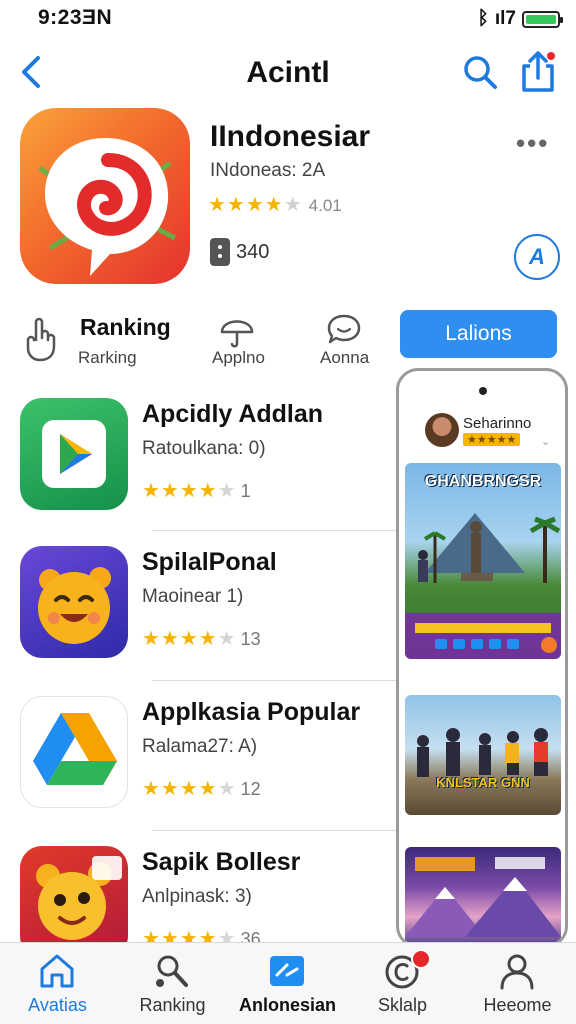  What do you see at coordinates (57, 971) in the screenshot?
I see `home-icon` at bounding box center [57, 971].